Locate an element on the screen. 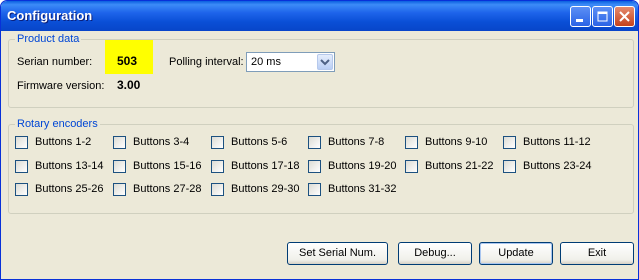 This screenshot has height=280, width=639. exit-button: Exit is located at coordinates (597, 253).